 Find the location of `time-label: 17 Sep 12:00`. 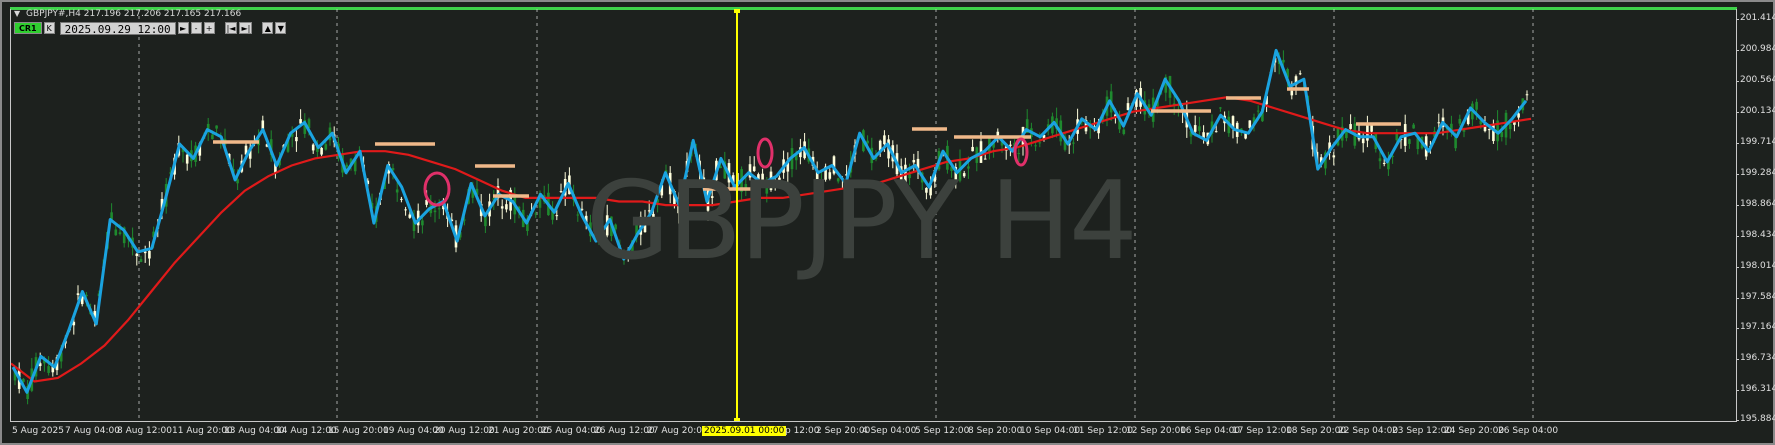

time-label: 17 Sep 12:00 is located at coordinates (1262, 431).